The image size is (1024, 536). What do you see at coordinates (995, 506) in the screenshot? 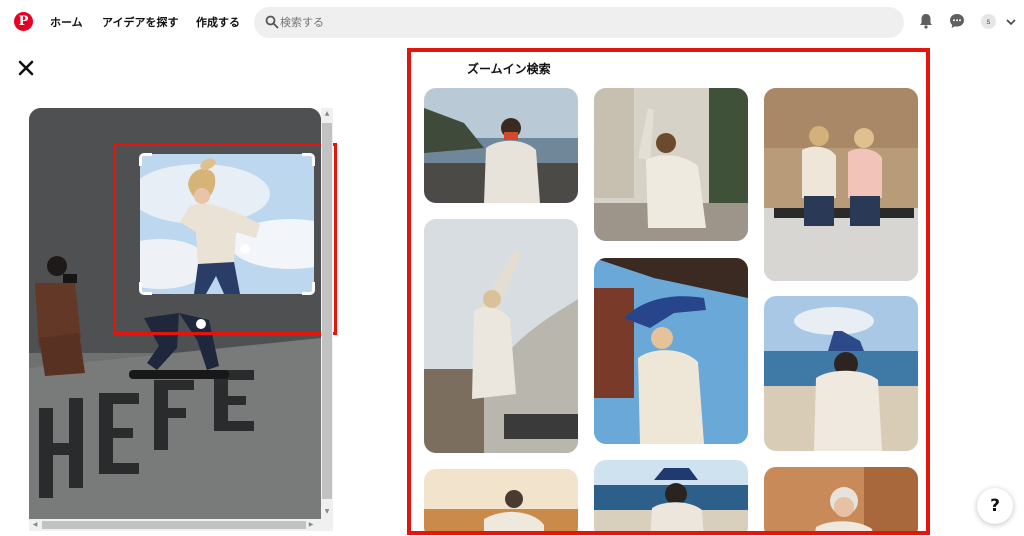
I see `help-button: ?` at bounding box center [995, 506].